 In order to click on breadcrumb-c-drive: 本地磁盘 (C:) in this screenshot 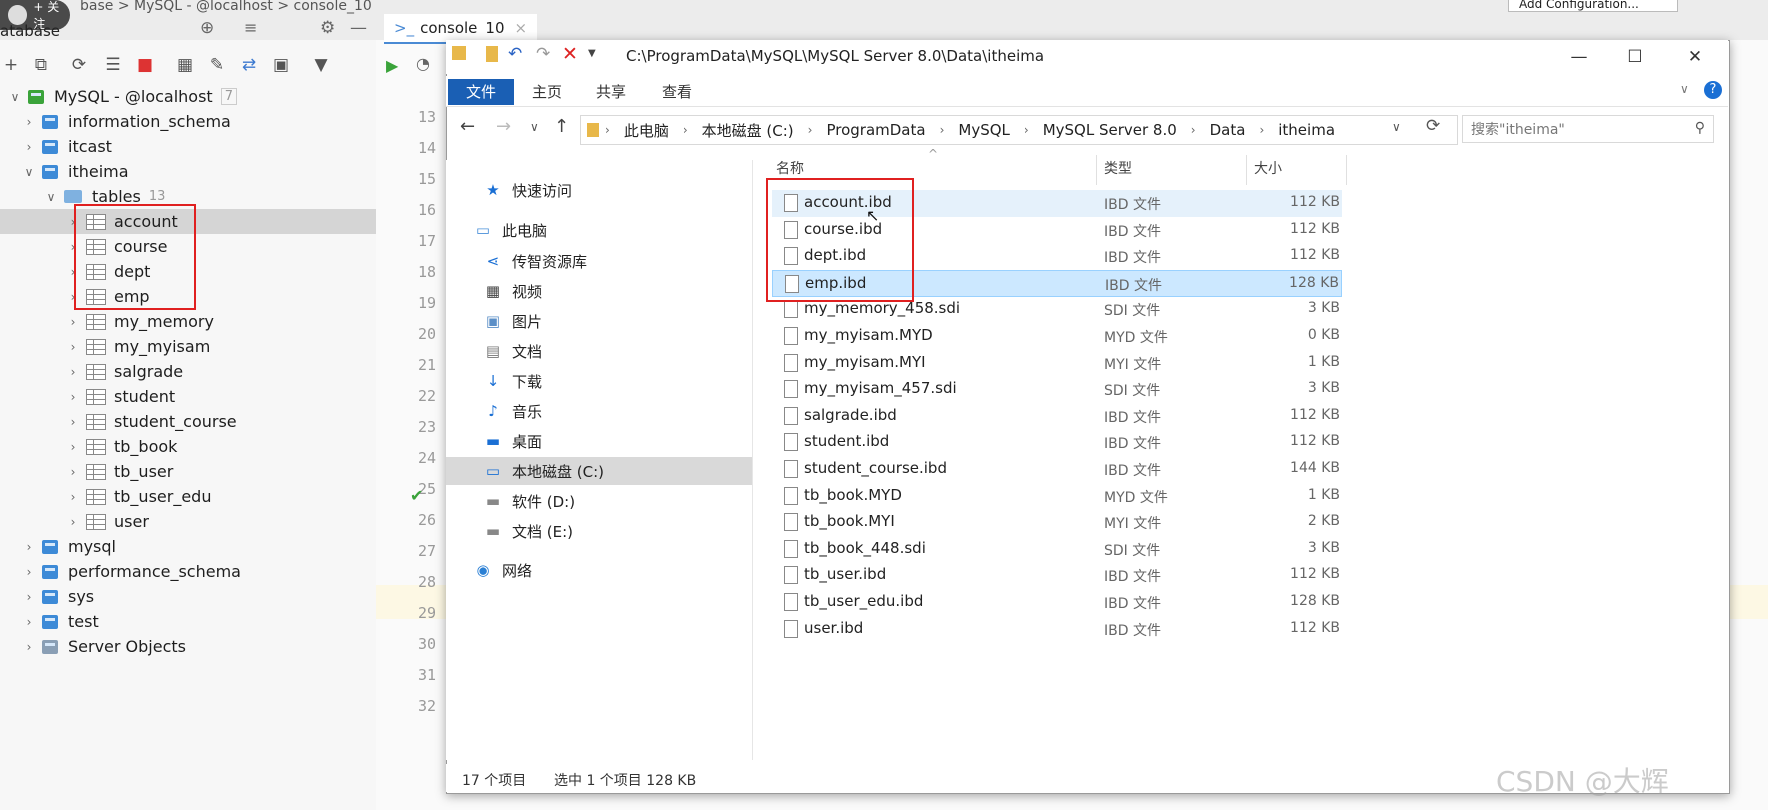, I will do `click(748, 130)`.